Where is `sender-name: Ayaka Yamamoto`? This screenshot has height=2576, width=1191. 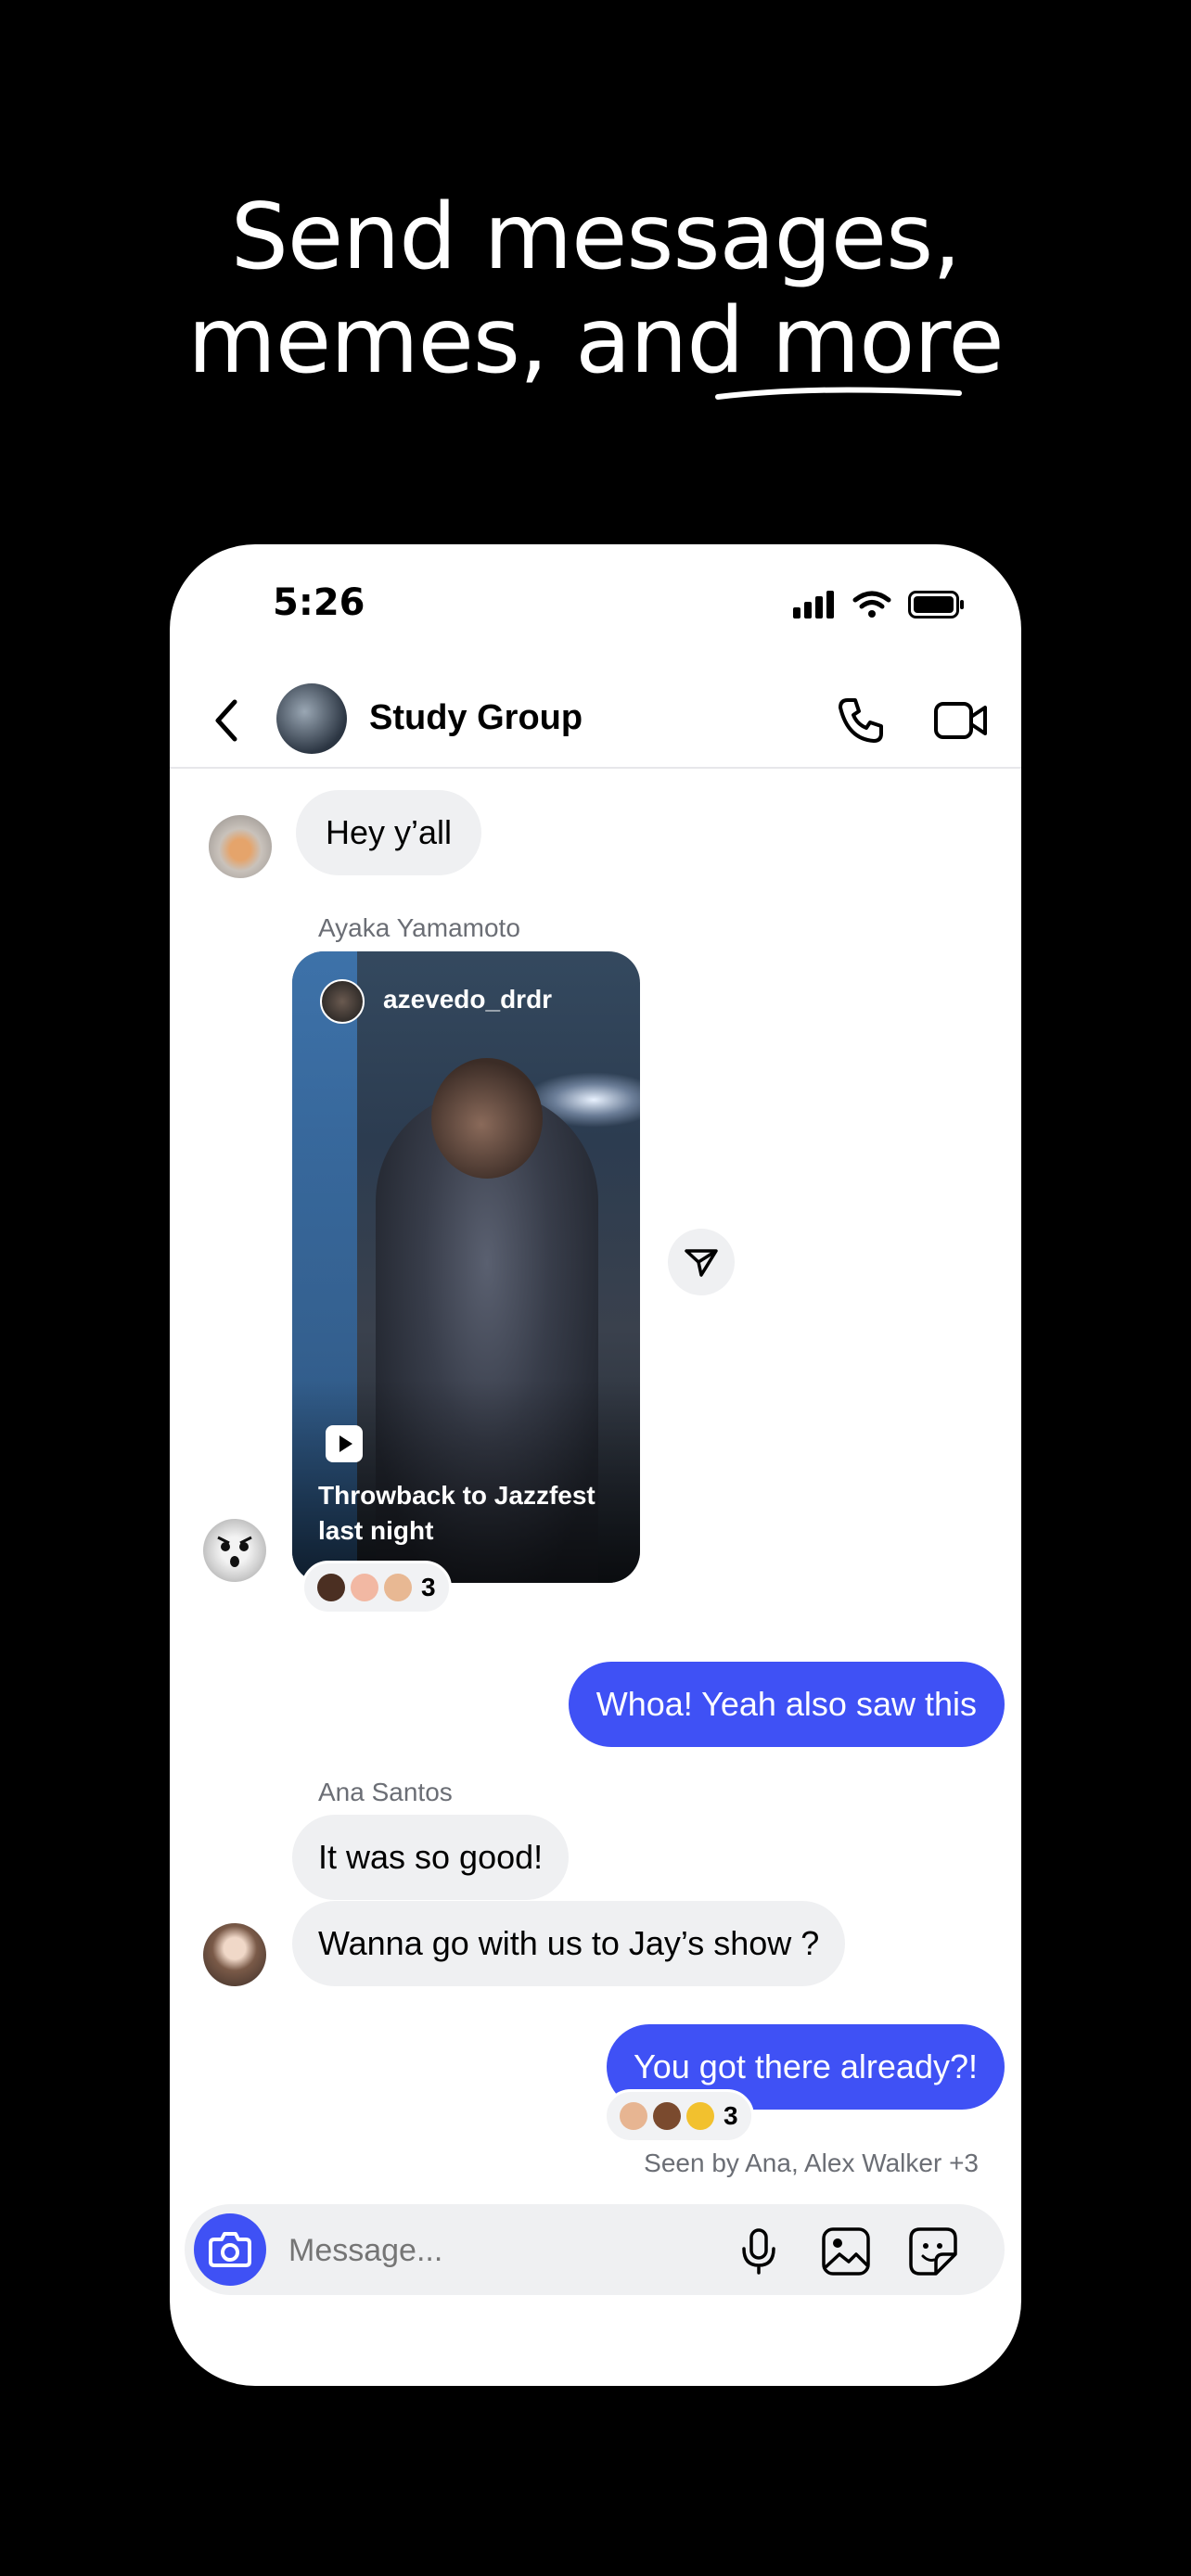
sender-name: Ayaka Yamamoto is located at coordinates (419, 927).